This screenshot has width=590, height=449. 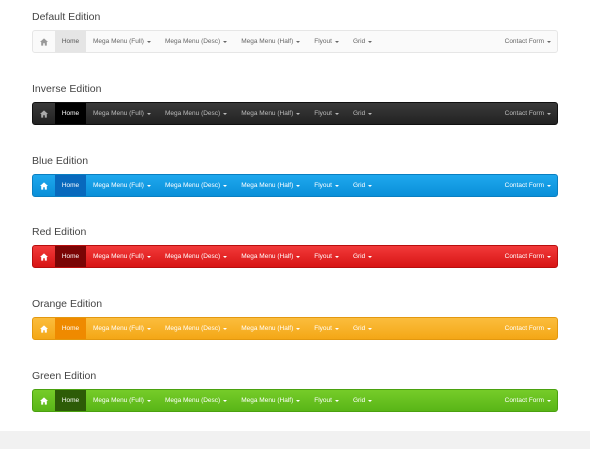 What do you see at coordinates (64, 376) in the screenshot?
I see `section-title: Green Edition` at bounding box center [64, 376].